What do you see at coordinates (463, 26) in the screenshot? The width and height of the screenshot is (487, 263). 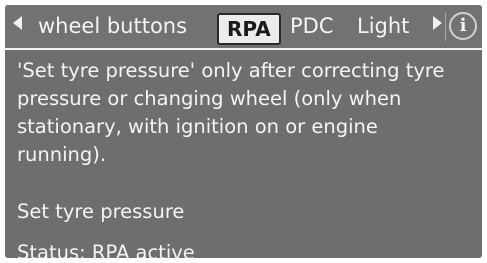 I see `info-icon: i` at bounding box center [463, 26].